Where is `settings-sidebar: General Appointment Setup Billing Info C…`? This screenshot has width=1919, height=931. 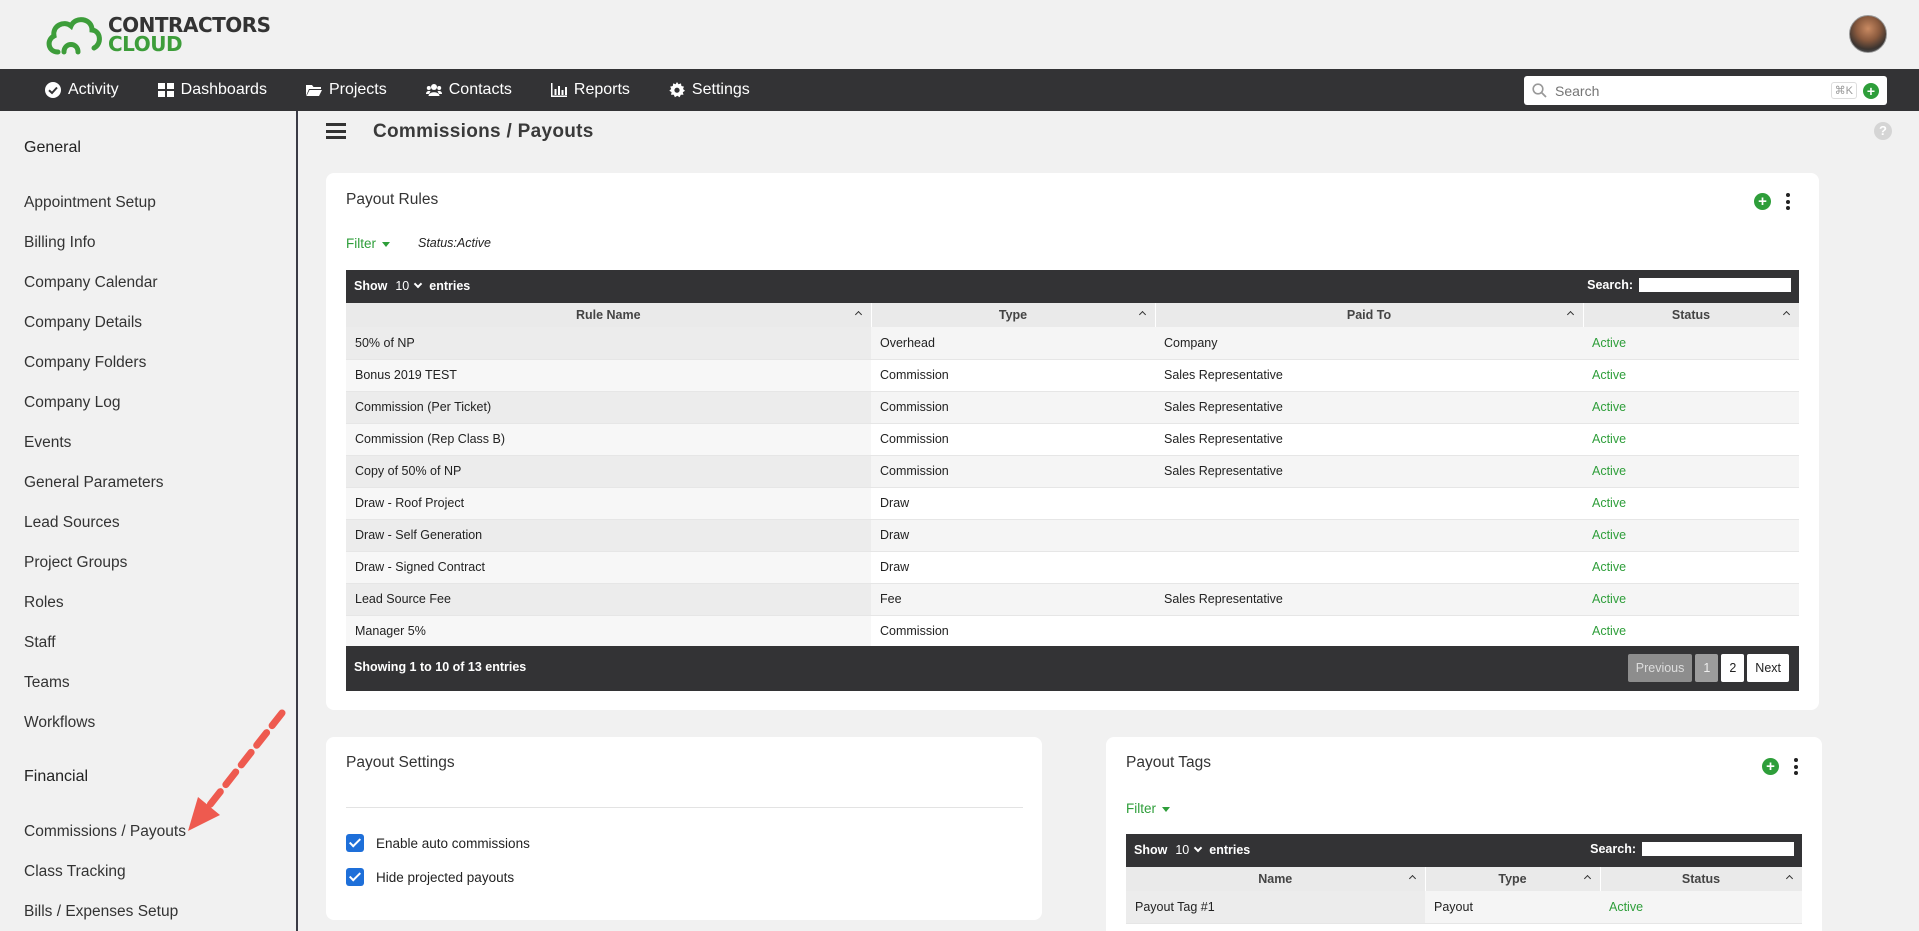 settings-sidebar: General Appointment Setup Billing Info C… is located at coordinates (149, 521).